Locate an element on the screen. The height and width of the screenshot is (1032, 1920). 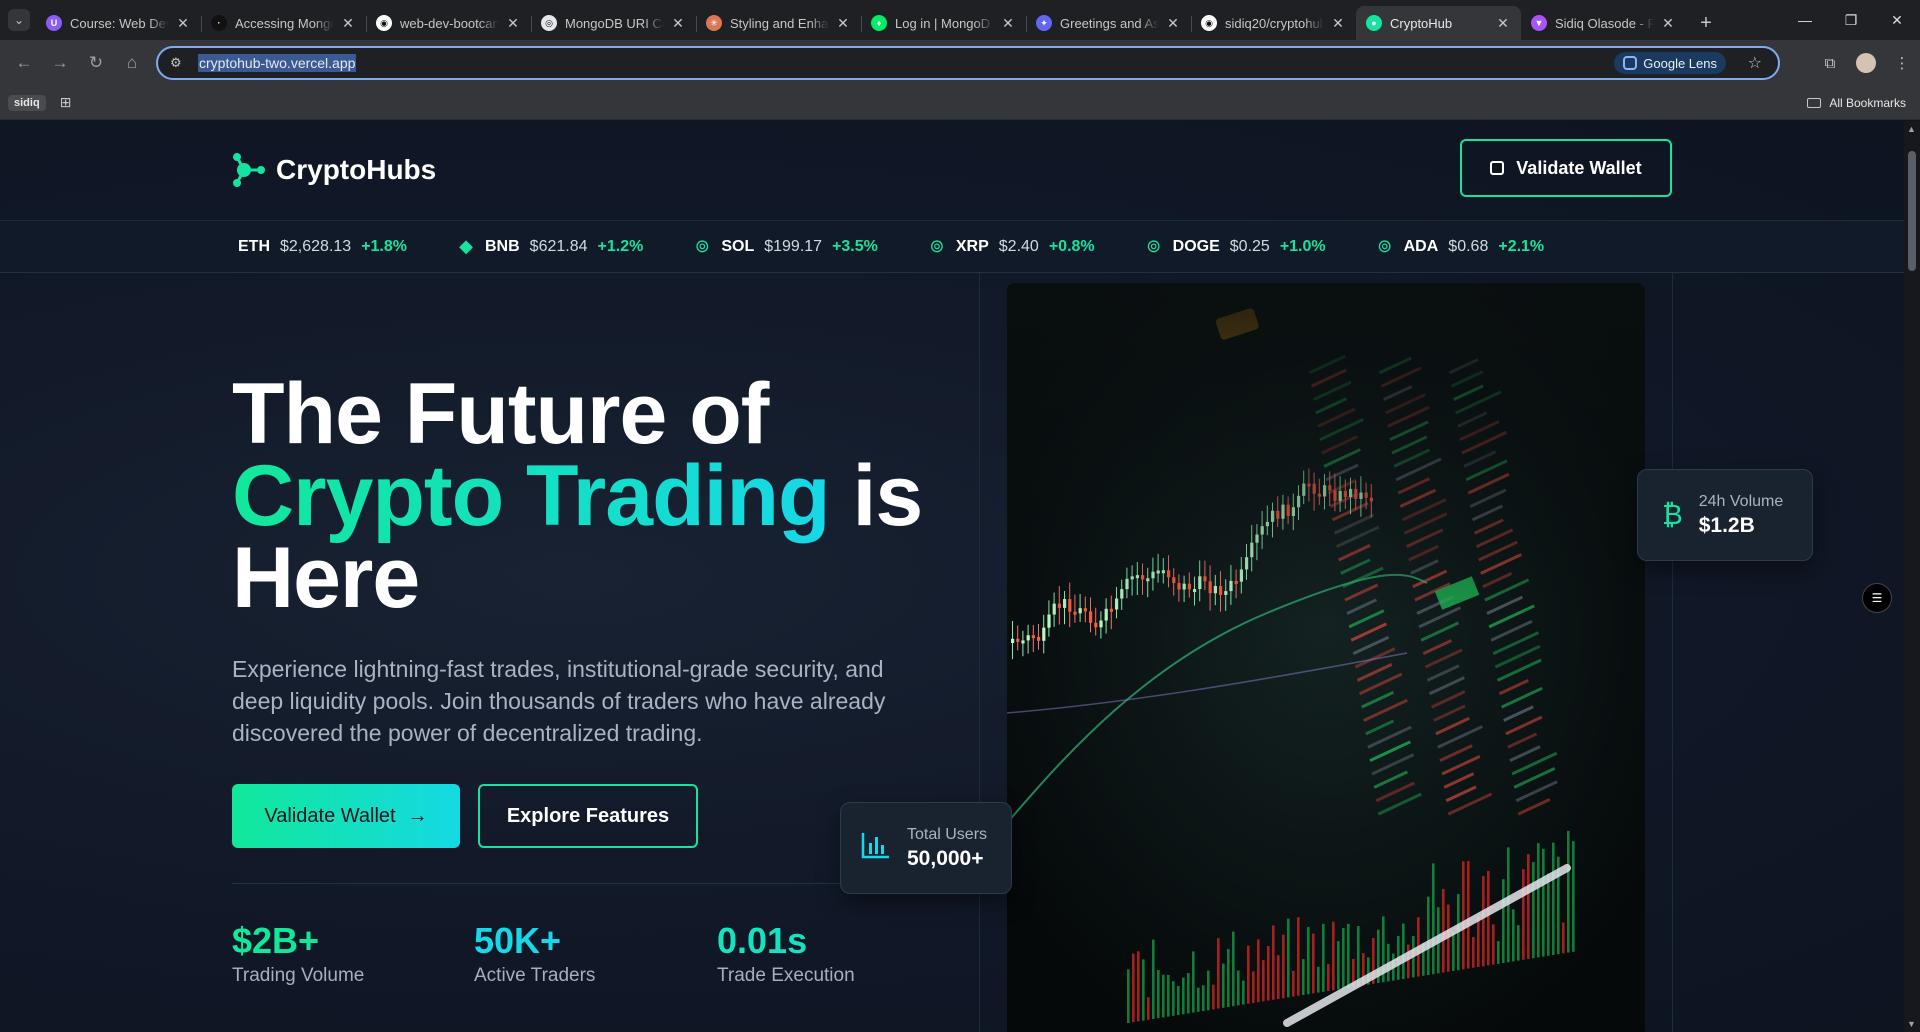
chevron-down-icon: ⌄ is located at coordinates (19, 20).